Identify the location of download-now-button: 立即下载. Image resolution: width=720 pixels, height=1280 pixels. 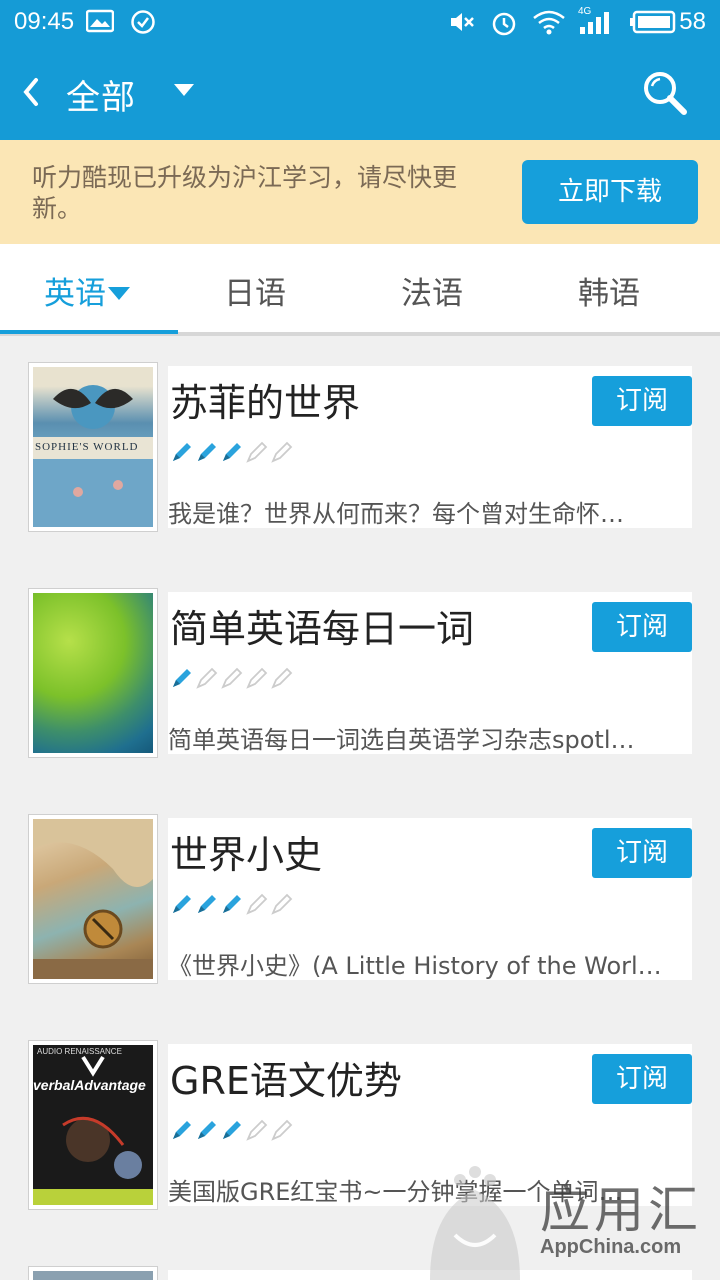
(610, 192).